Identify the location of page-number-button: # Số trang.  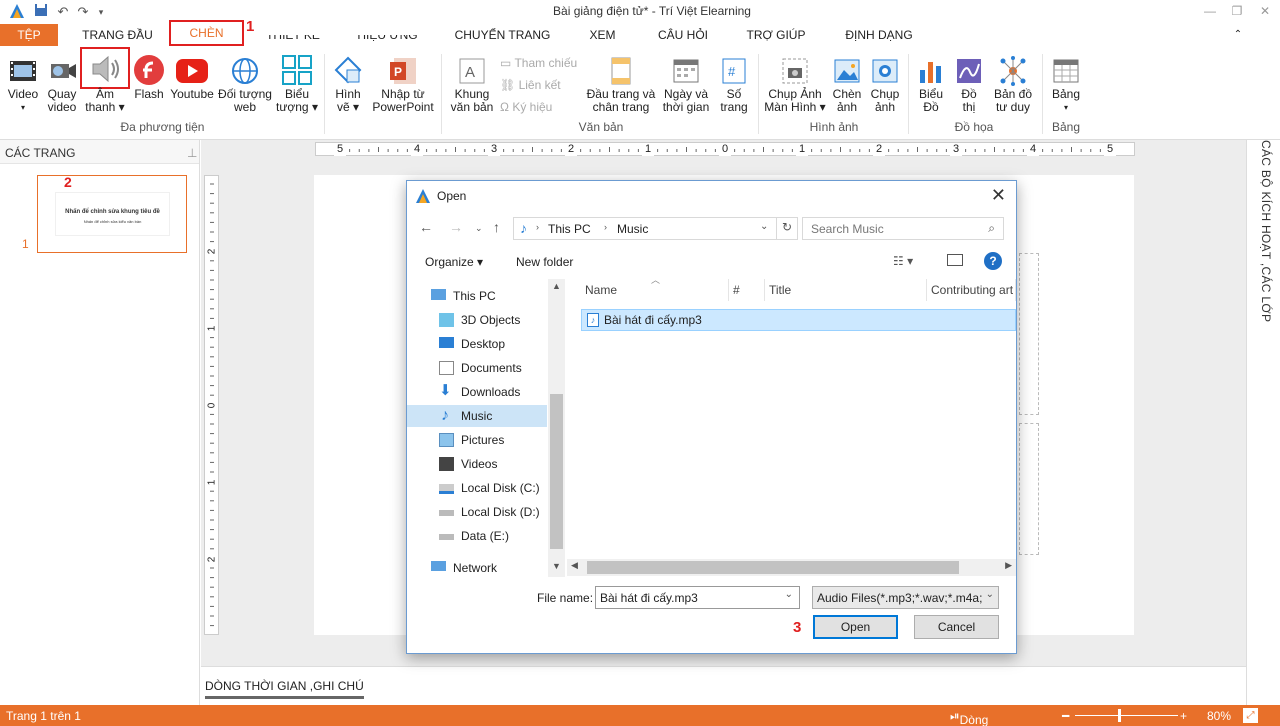
(734, 85).